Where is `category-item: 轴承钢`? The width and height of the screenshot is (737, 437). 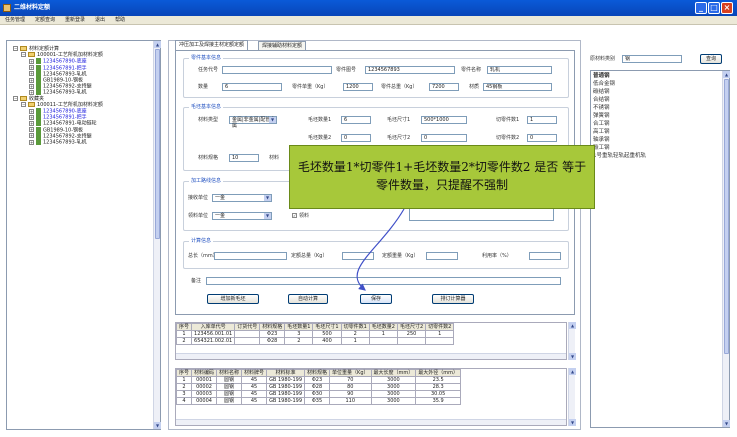 category-item: 轴承钢 is located at coordinates (601, 140).